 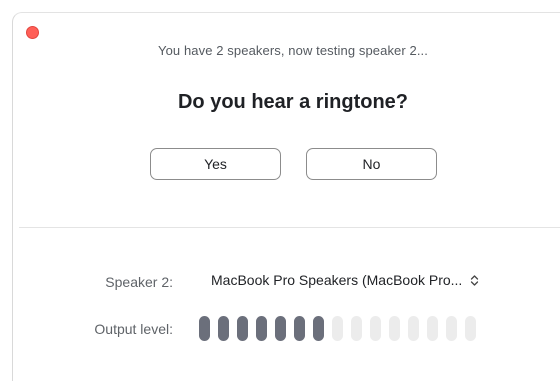 I want to click on close-window-icon, so click(x=32, y=32).